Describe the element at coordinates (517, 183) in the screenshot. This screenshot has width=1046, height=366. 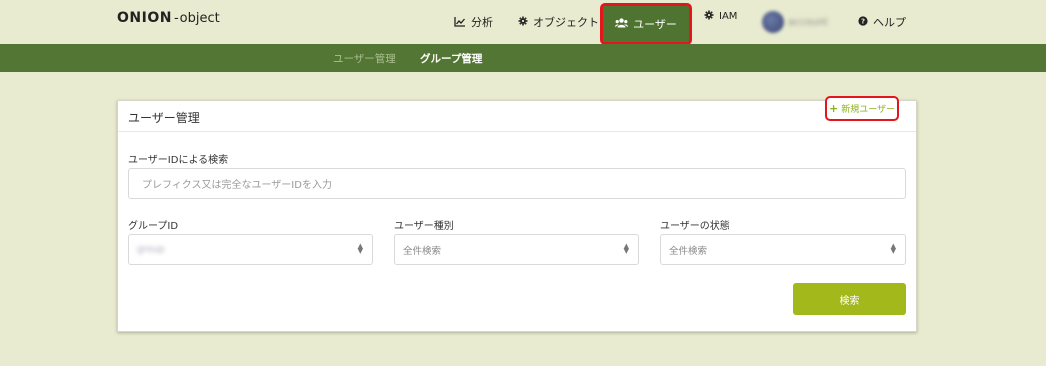
I see `user-id-search-input: プレフィクス又は完全なユーザーIDを入力` at that location.